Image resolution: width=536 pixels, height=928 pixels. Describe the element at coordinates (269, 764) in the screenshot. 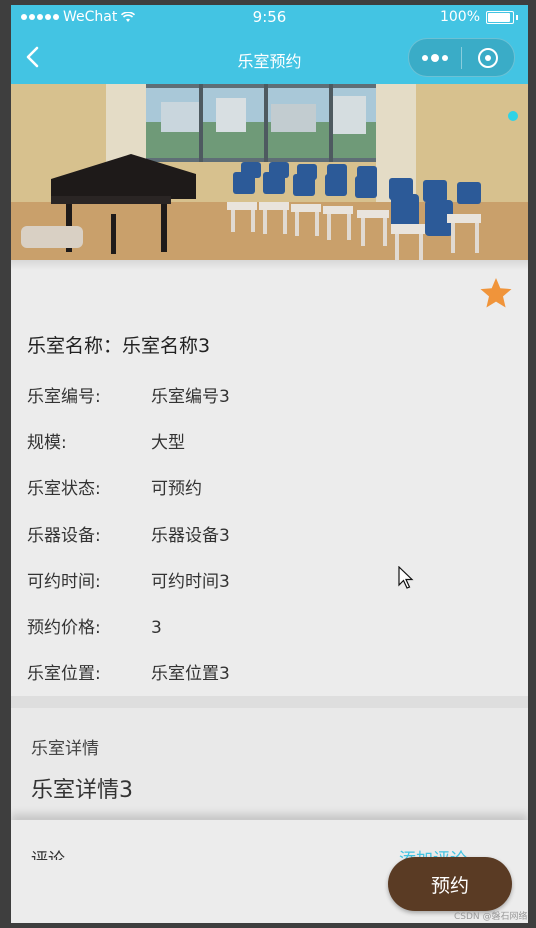

I see `room-detail-section: 乐室详情 乐室详情3` at that location.